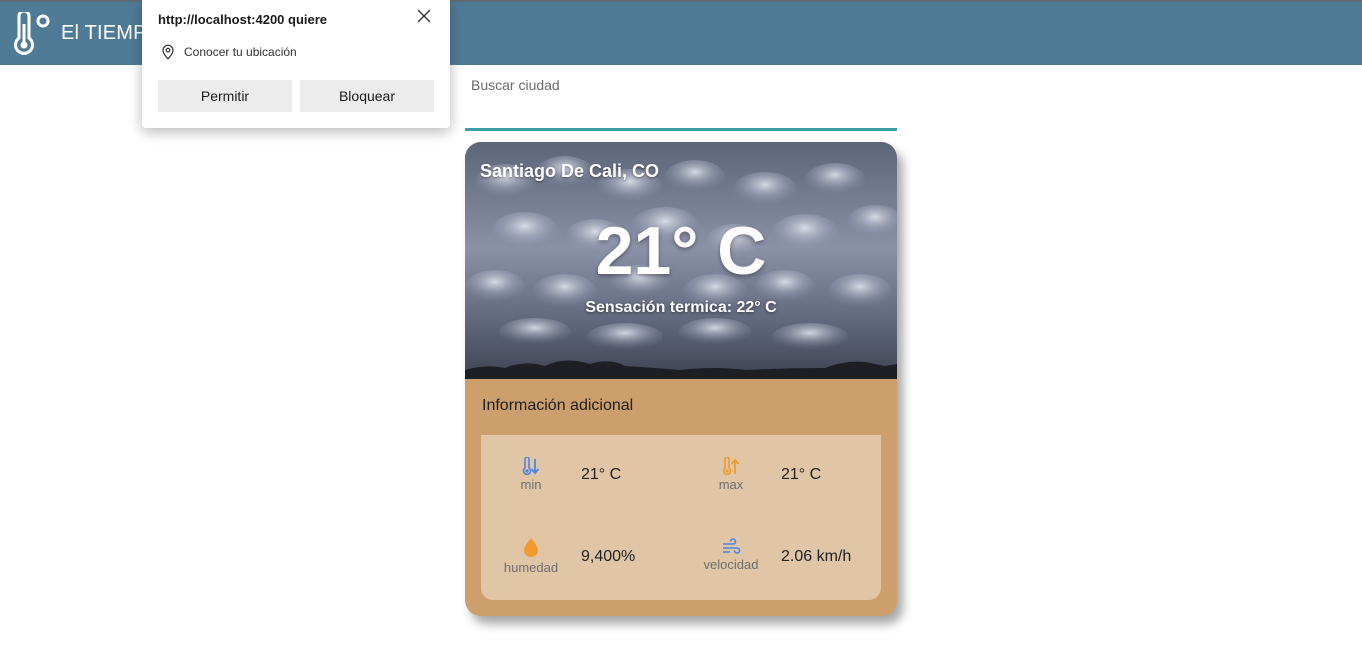 The image size is (1362, 649). I want to click on wind-icon, so click(732, 546).